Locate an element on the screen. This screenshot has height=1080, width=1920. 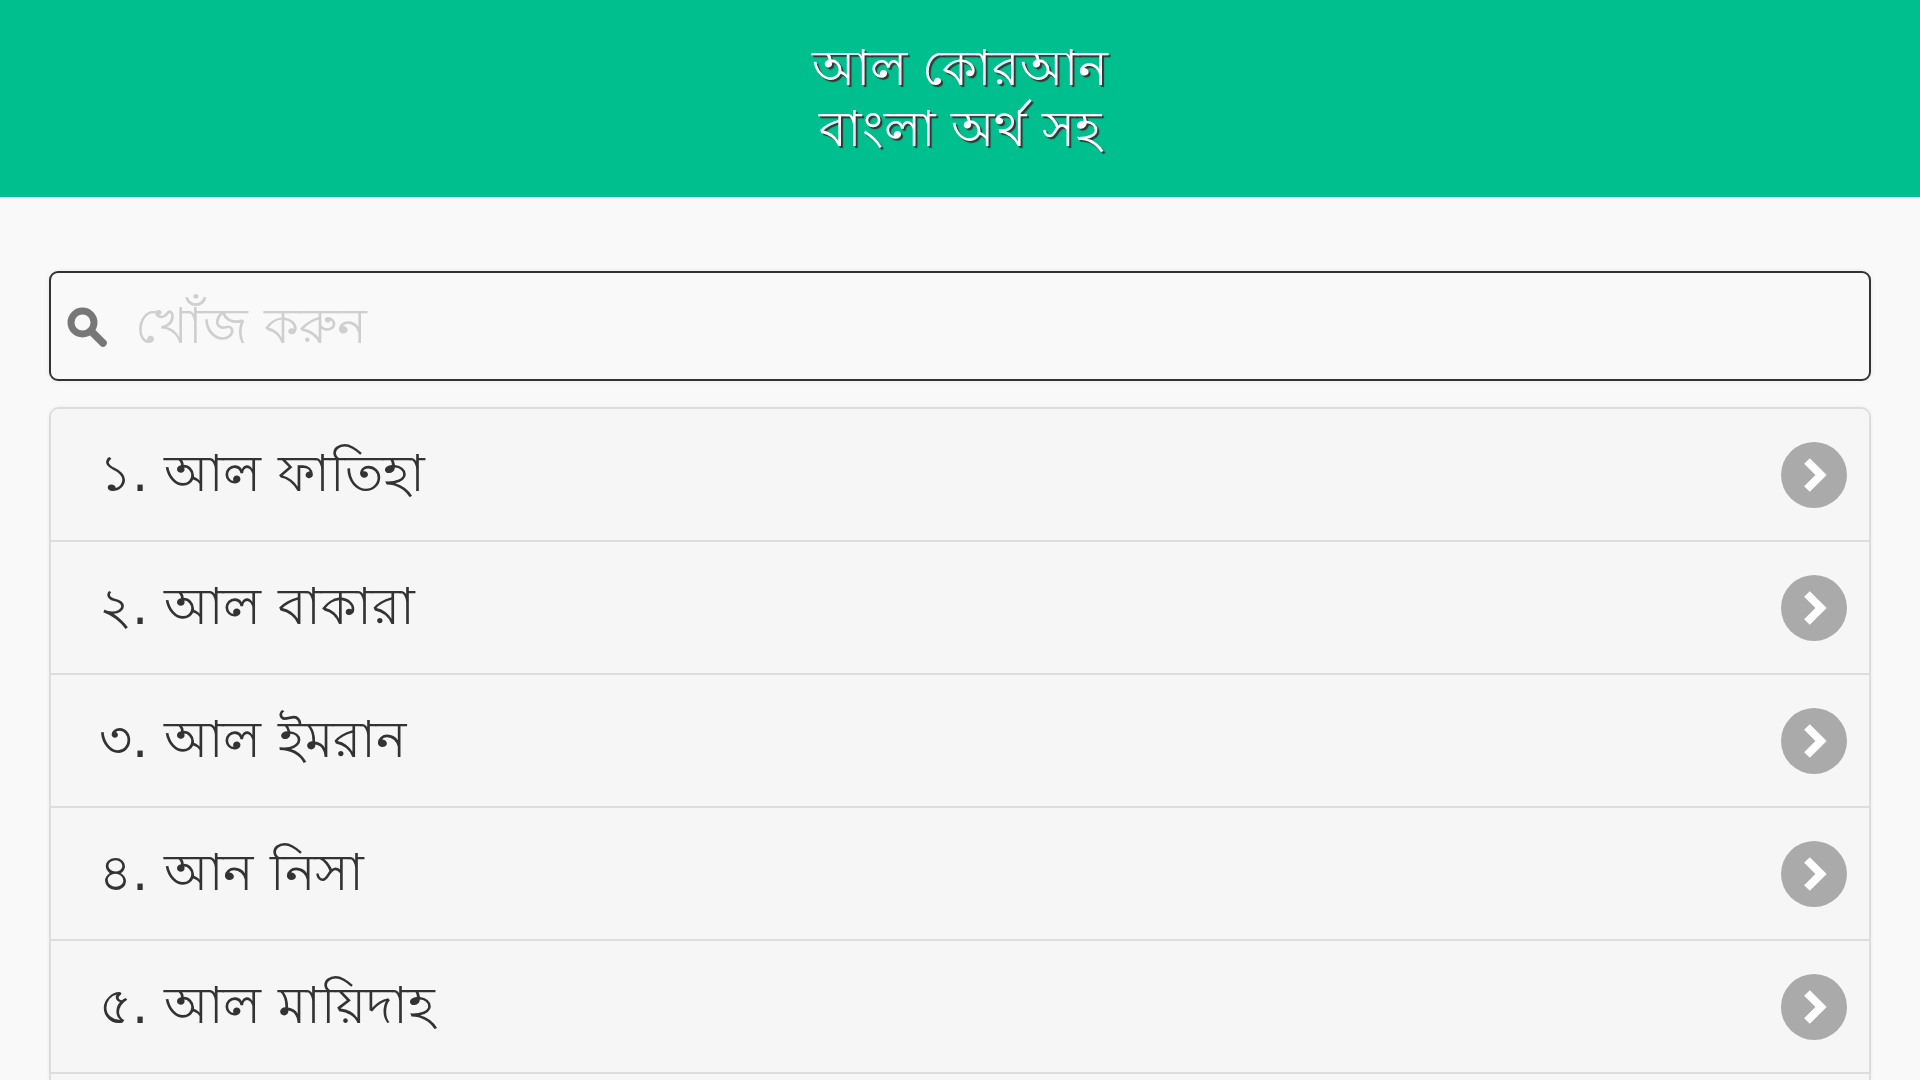
app-subtitle: বাংলা অর্থ সহ is located at coordinates (960, 129).